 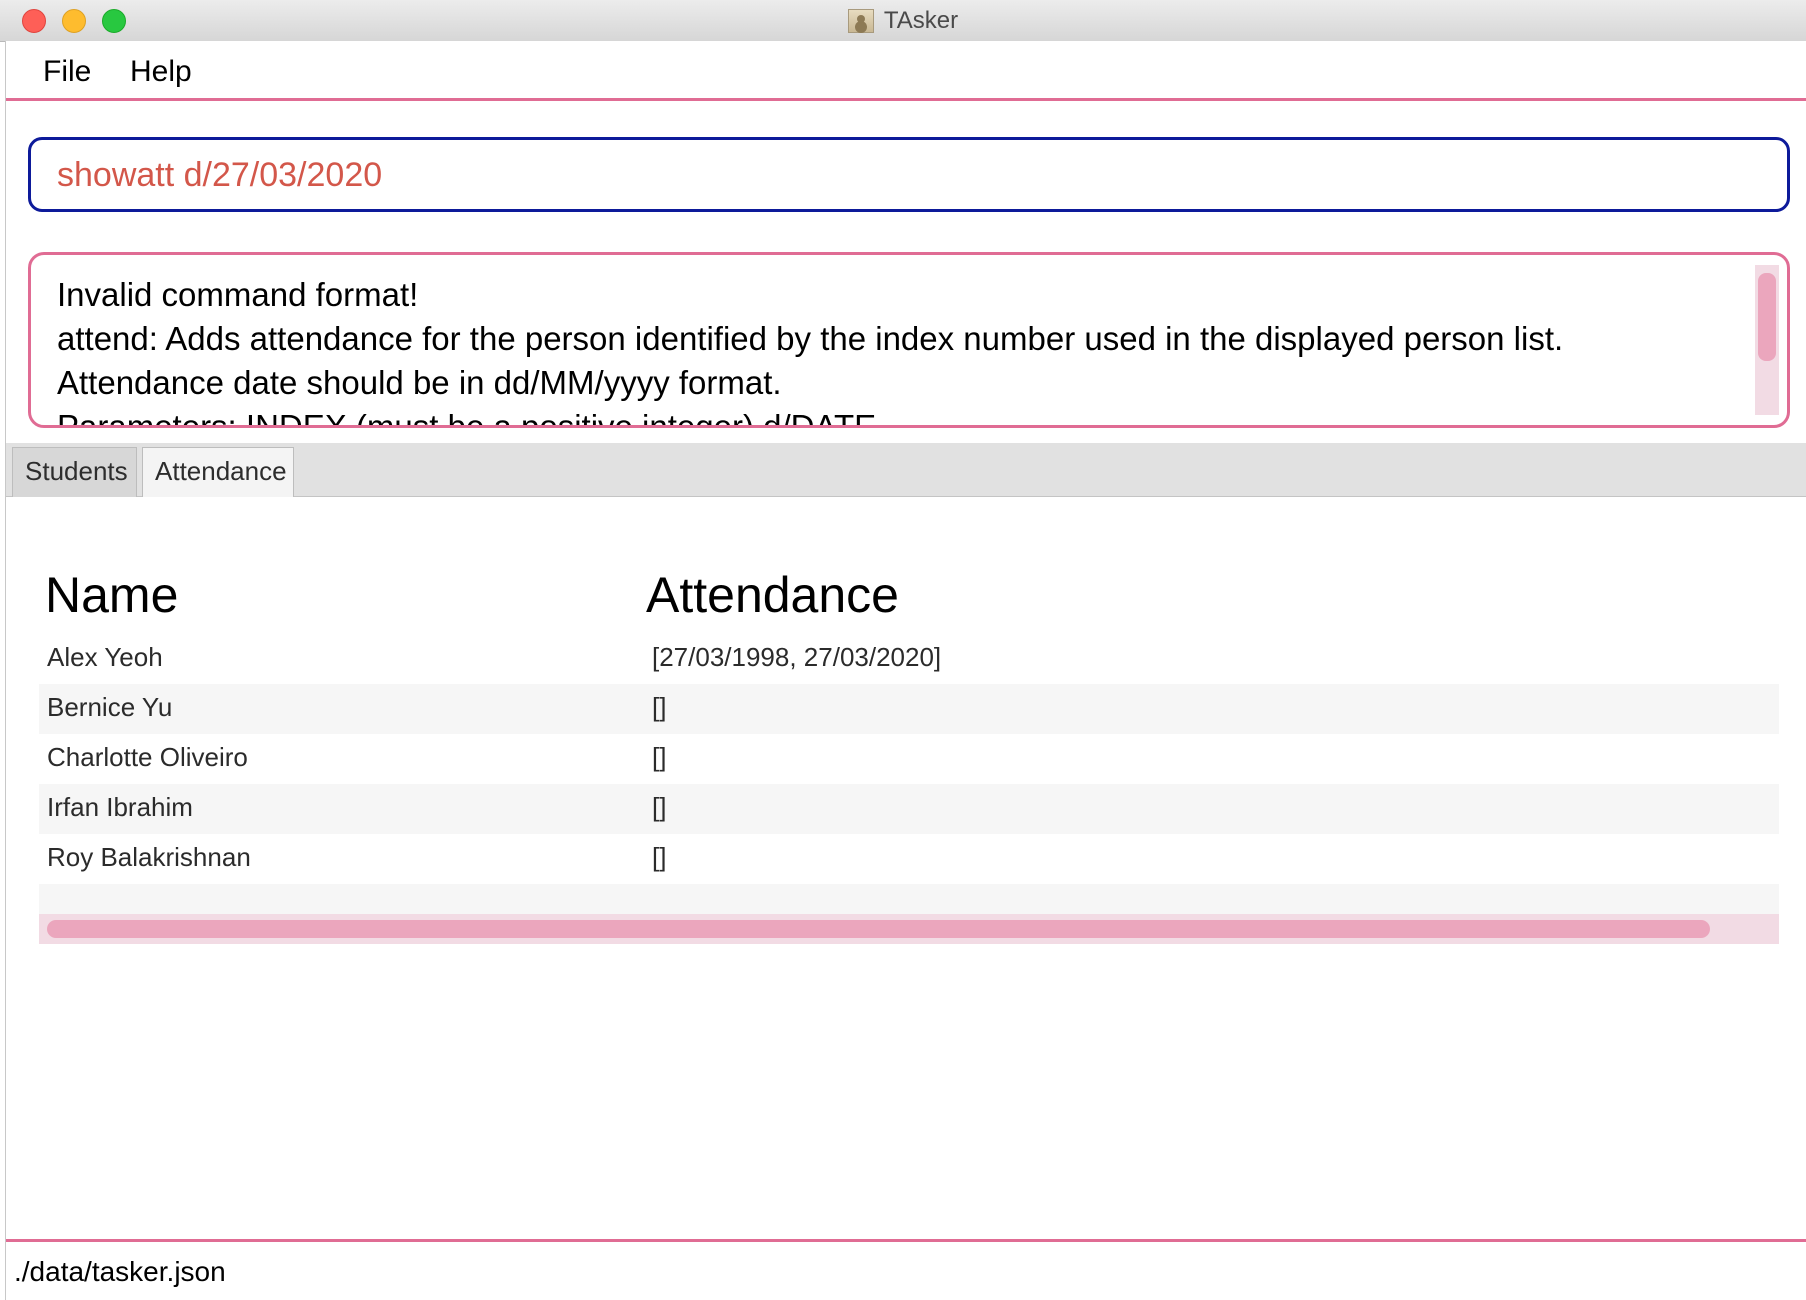 What do you see at coordinates (909, 759) in the screenshot?
I see `table-row: Charlotte Oliveiro []` at bounding box center [909, 759].